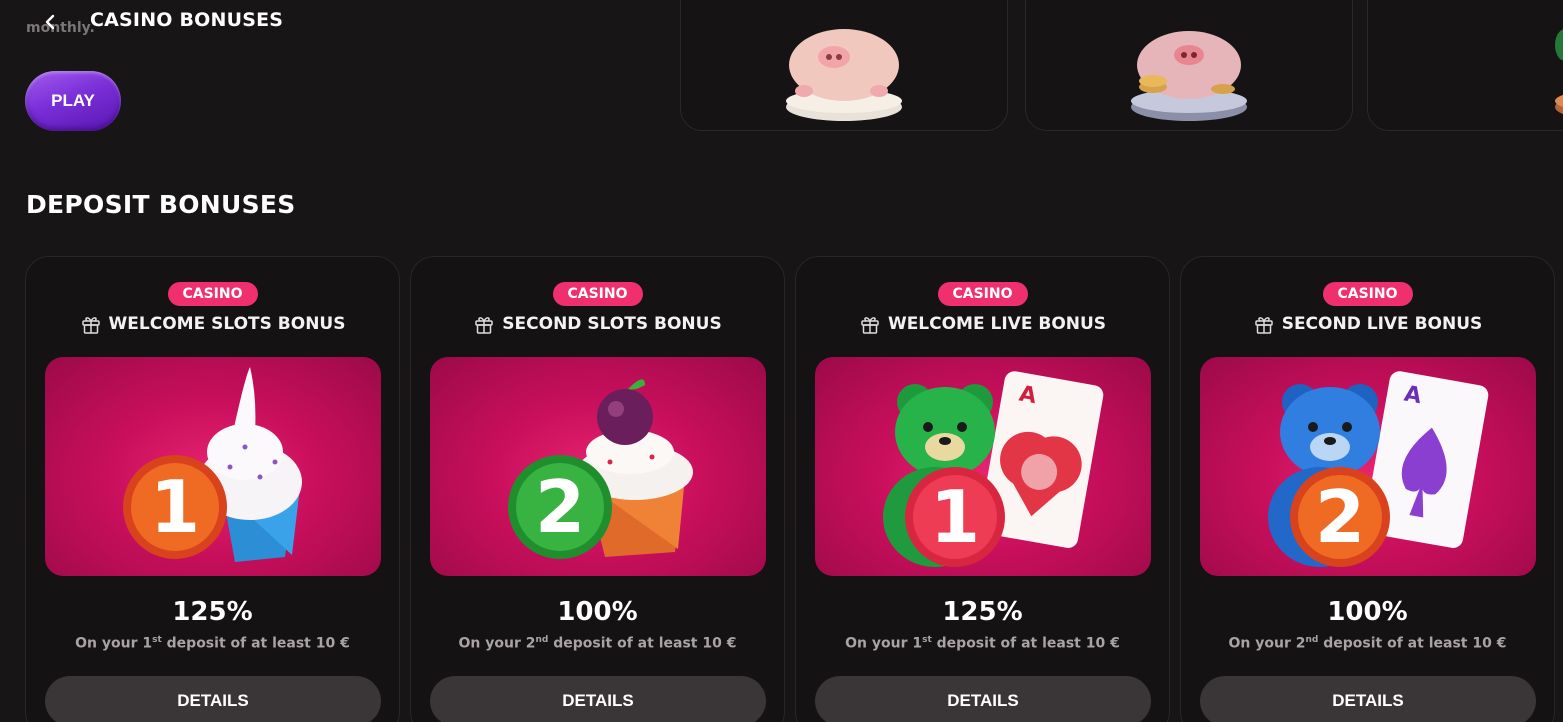  I want to click on bonus-name: SECOND SLOTS BONUS, so click(597, 324).